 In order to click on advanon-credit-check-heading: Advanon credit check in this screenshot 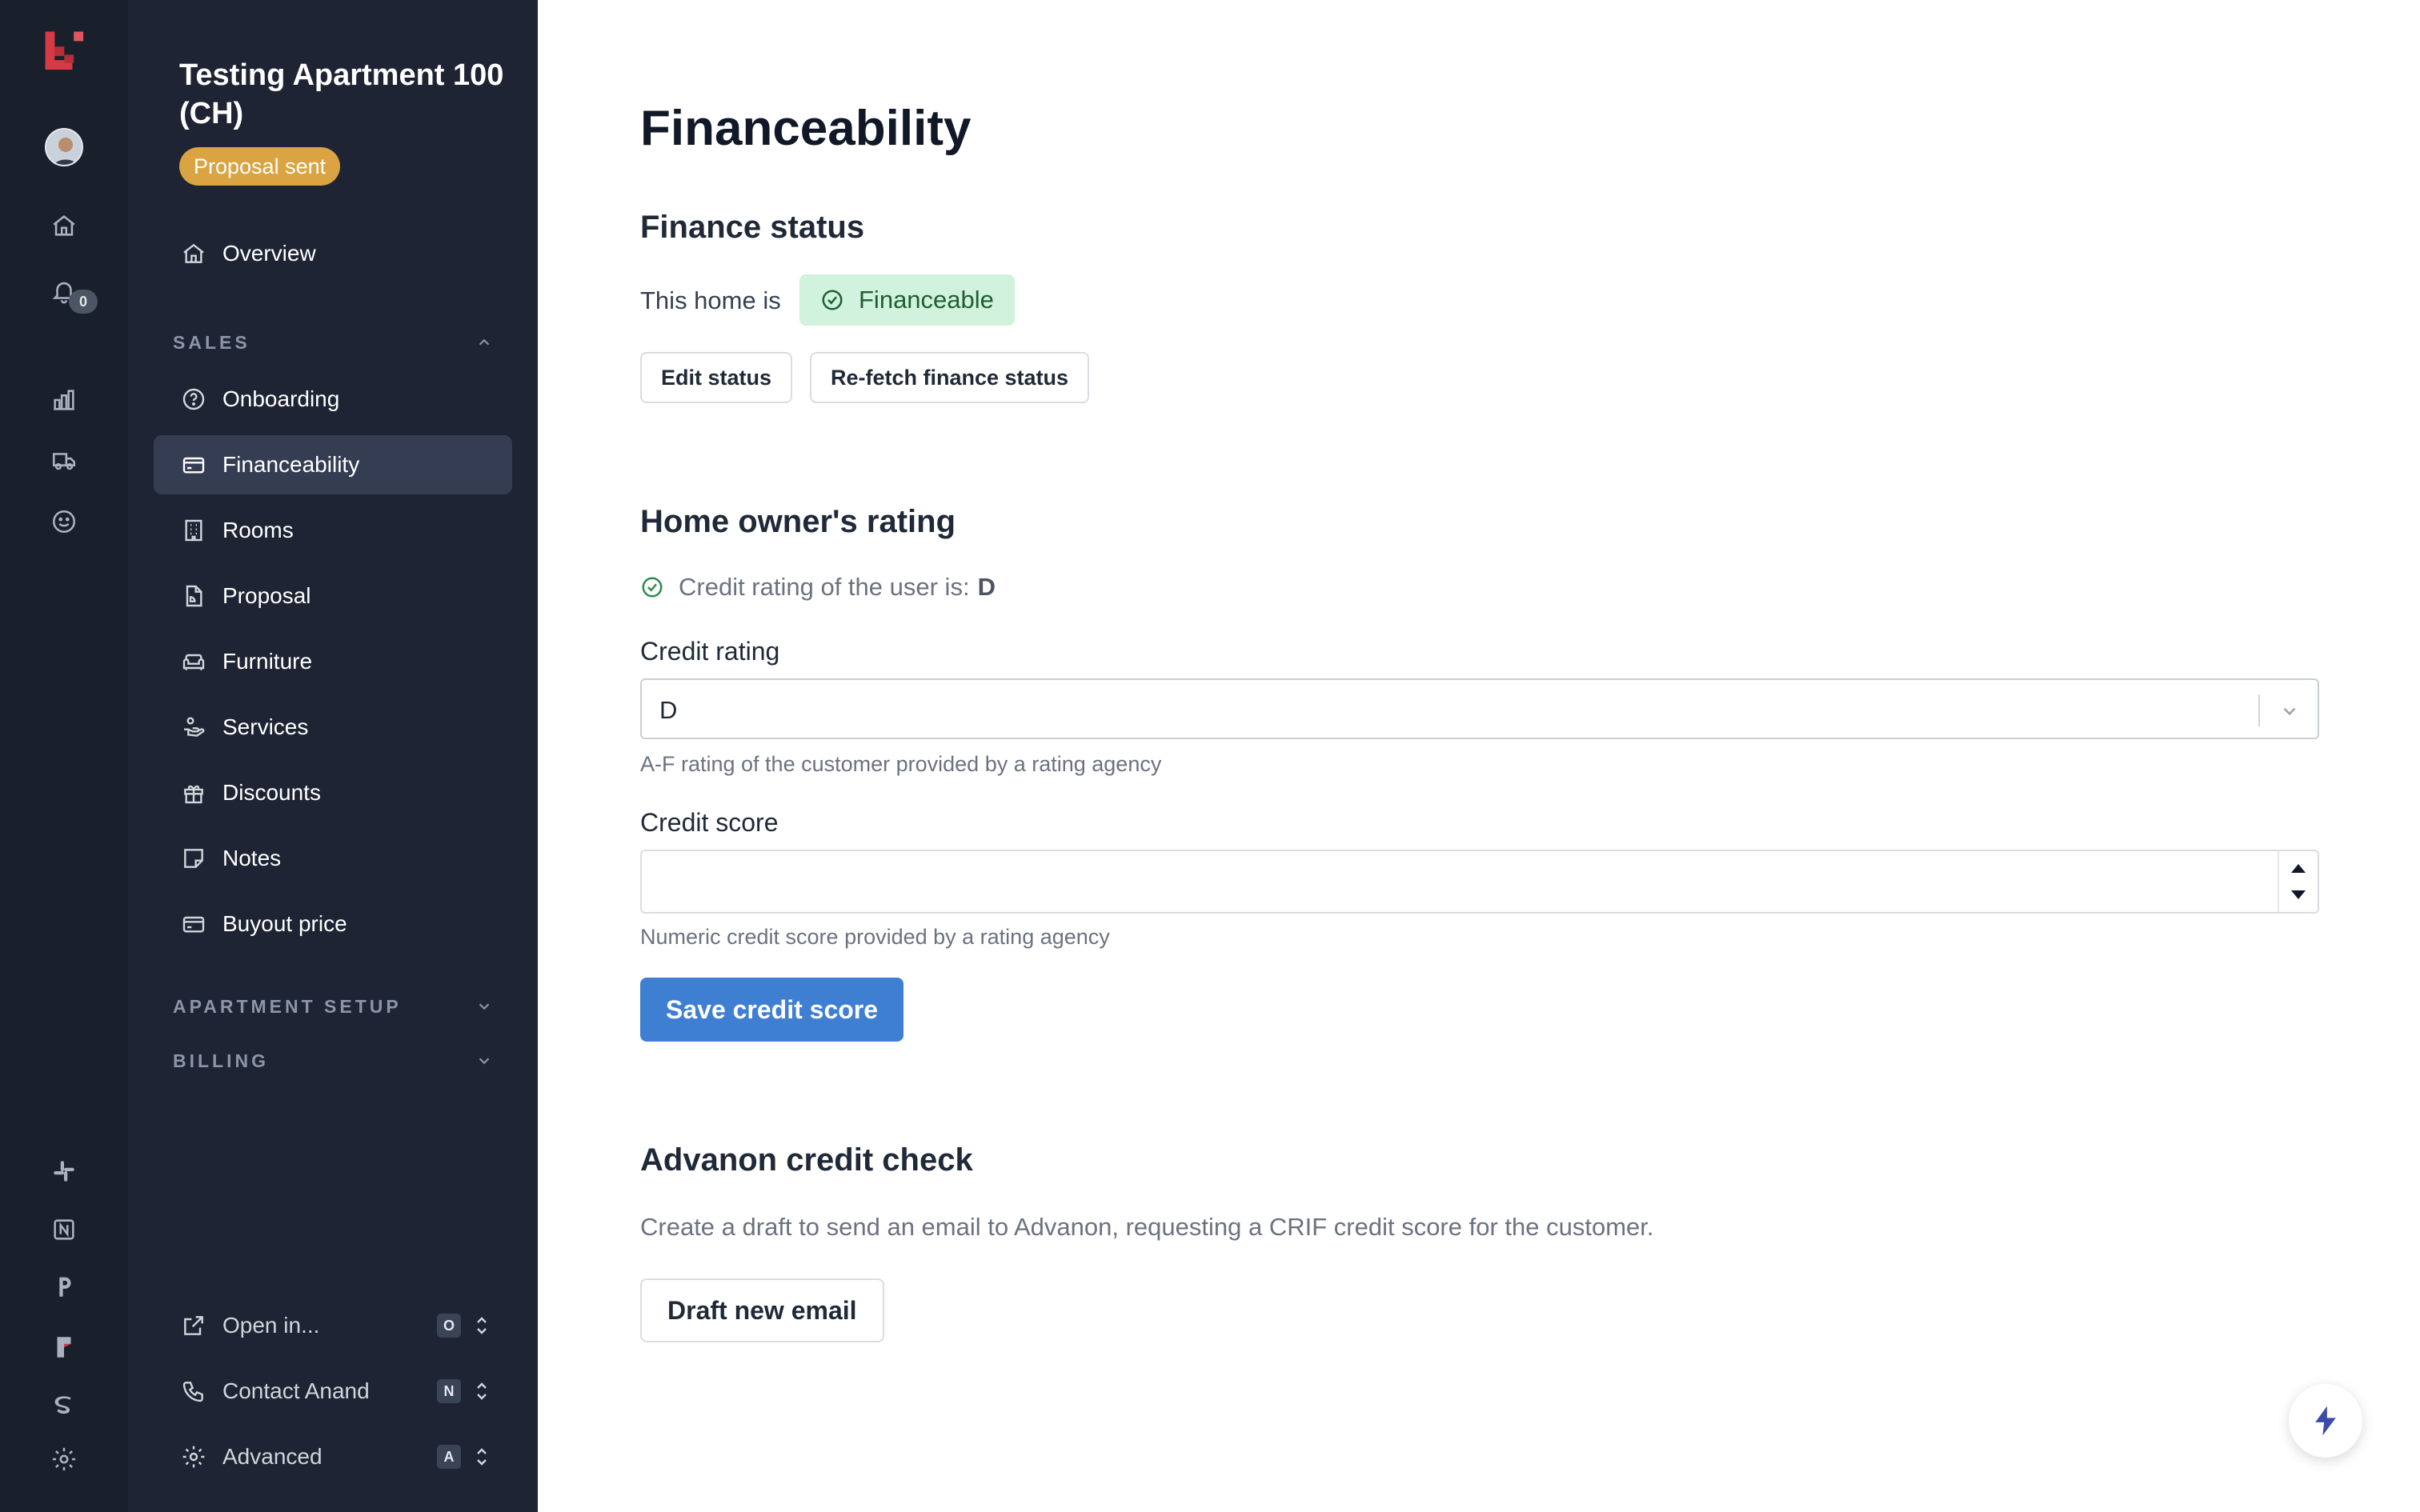, I will do `click(806, 1160)`.